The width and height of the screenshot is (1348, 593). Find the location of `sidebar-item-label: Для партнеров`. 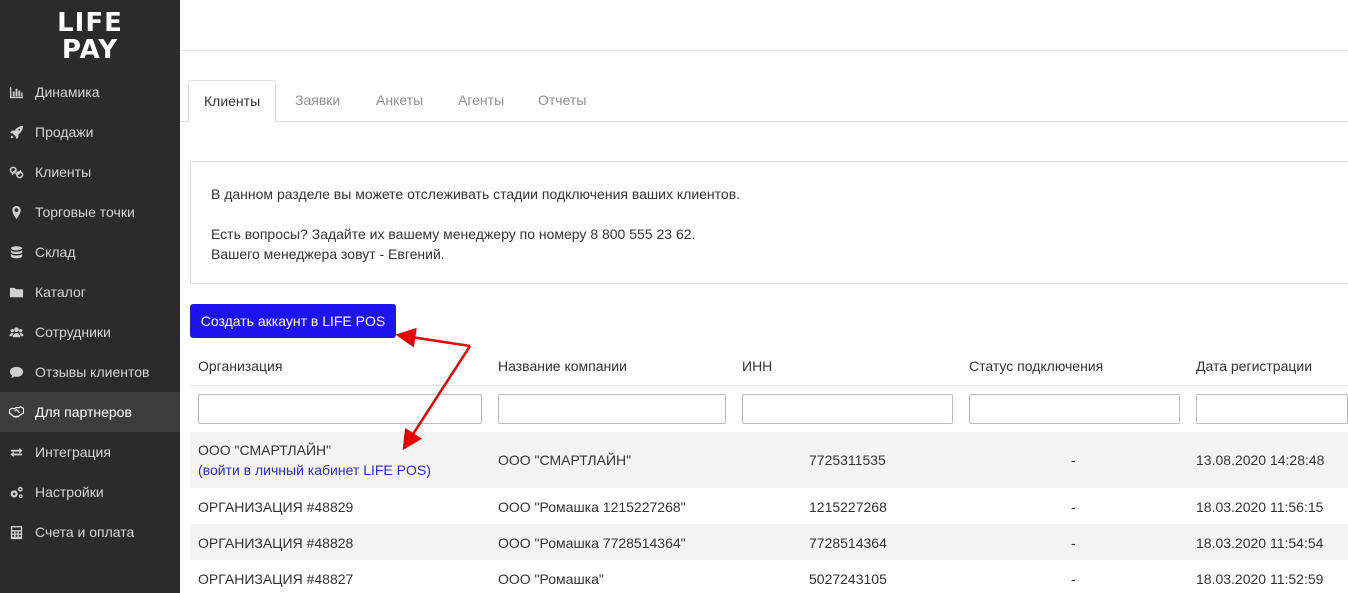

sidebar-item-label: Для партнеров is located at coordinates (83, 412).